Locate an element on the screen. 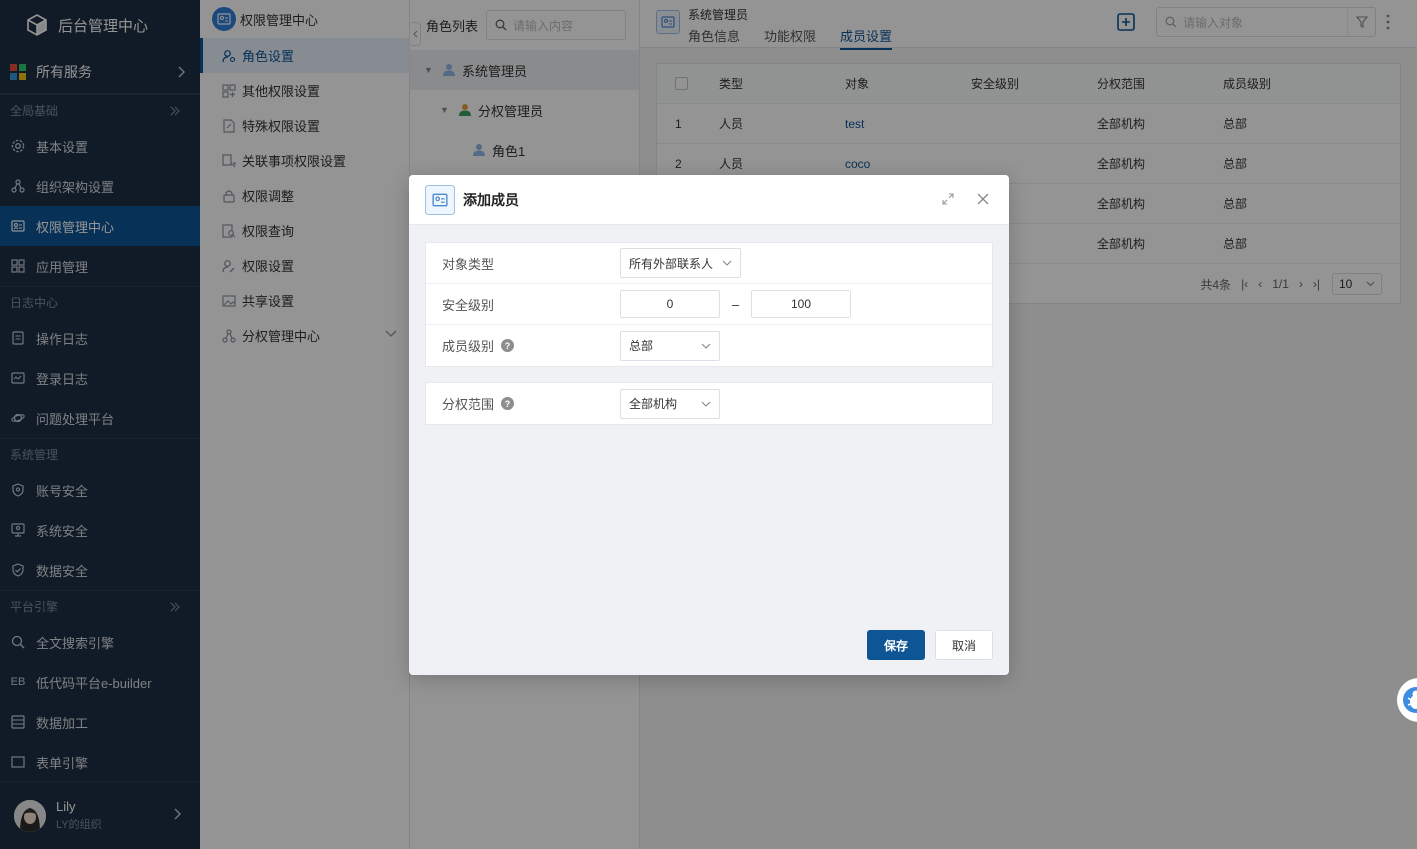 This screenshot has width=1417, height=849. cancel-button: 取消 is located at coordinates (964, 645).